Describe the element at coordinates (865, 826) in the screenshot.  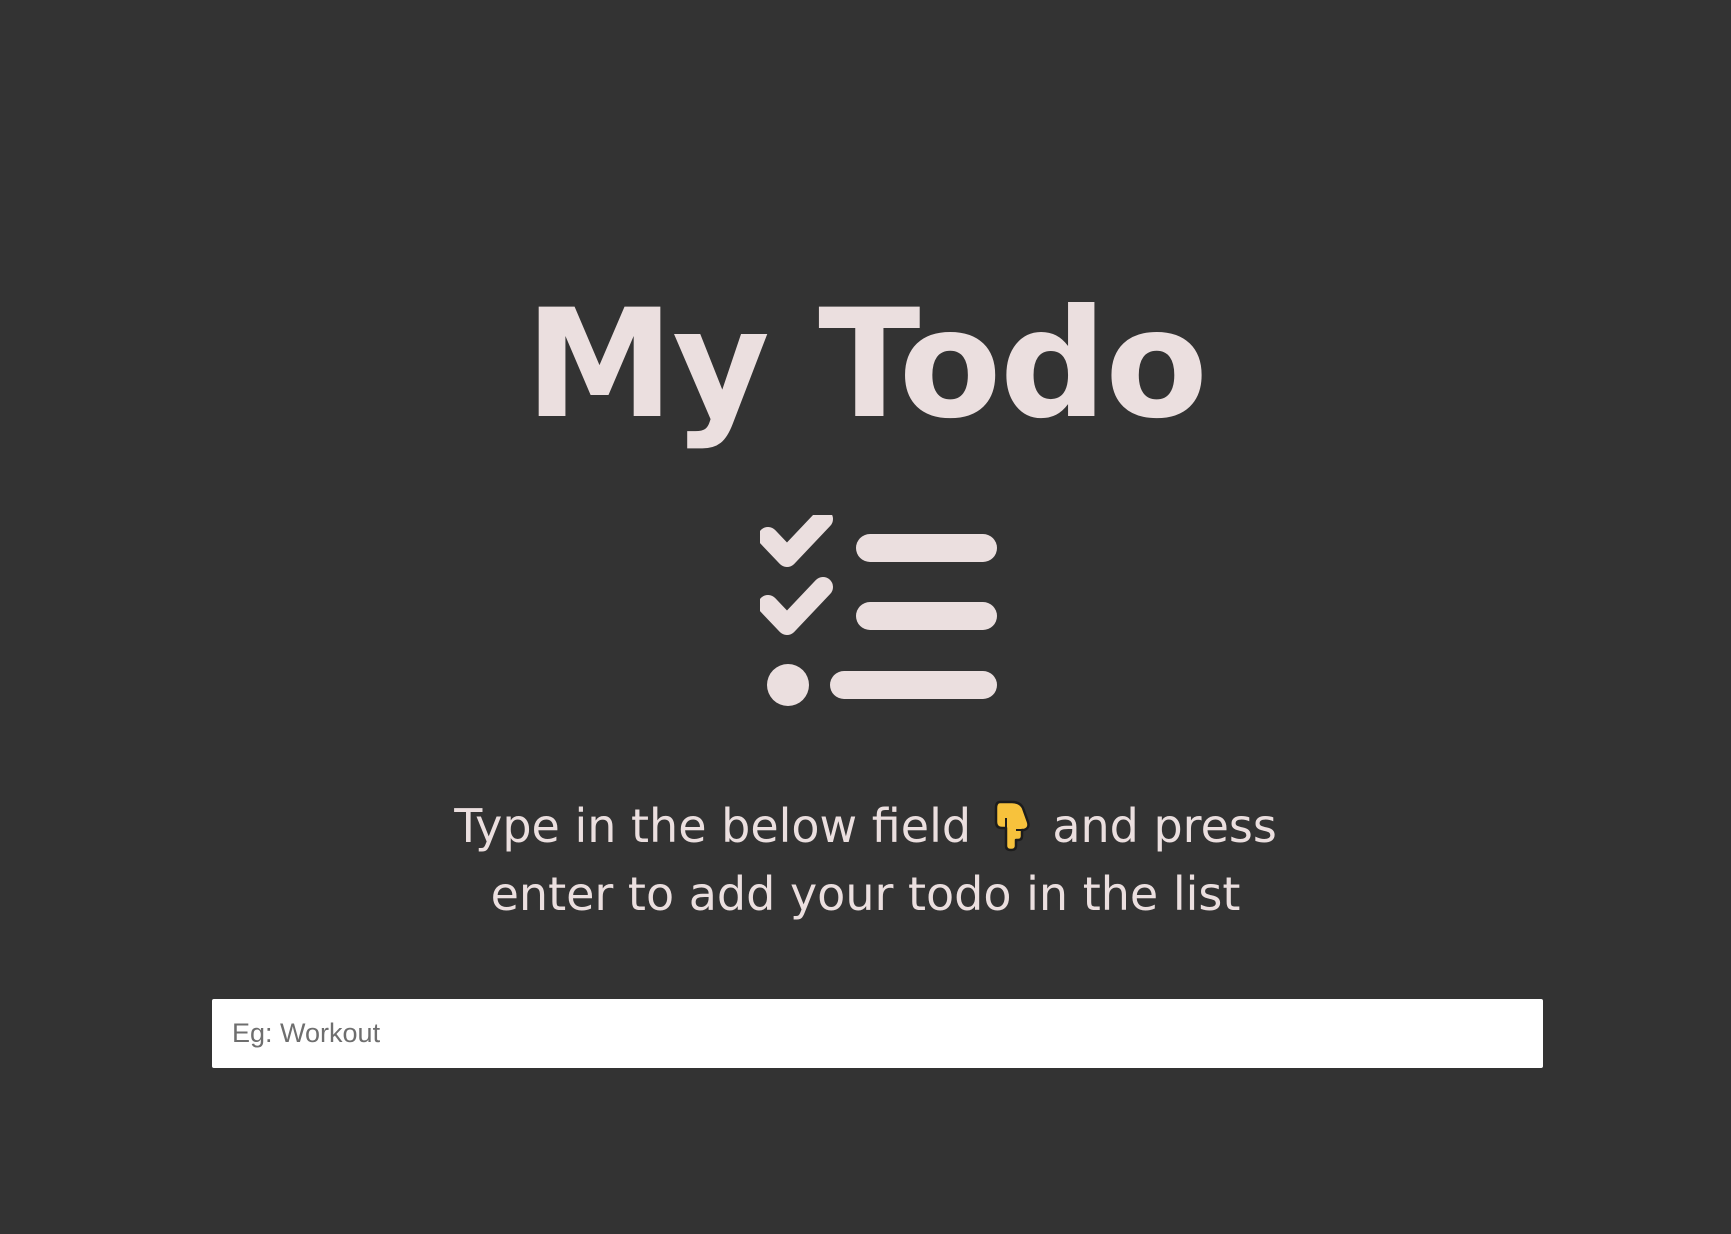
I see `instructions-line-1: Type in the below field and press` at that location.